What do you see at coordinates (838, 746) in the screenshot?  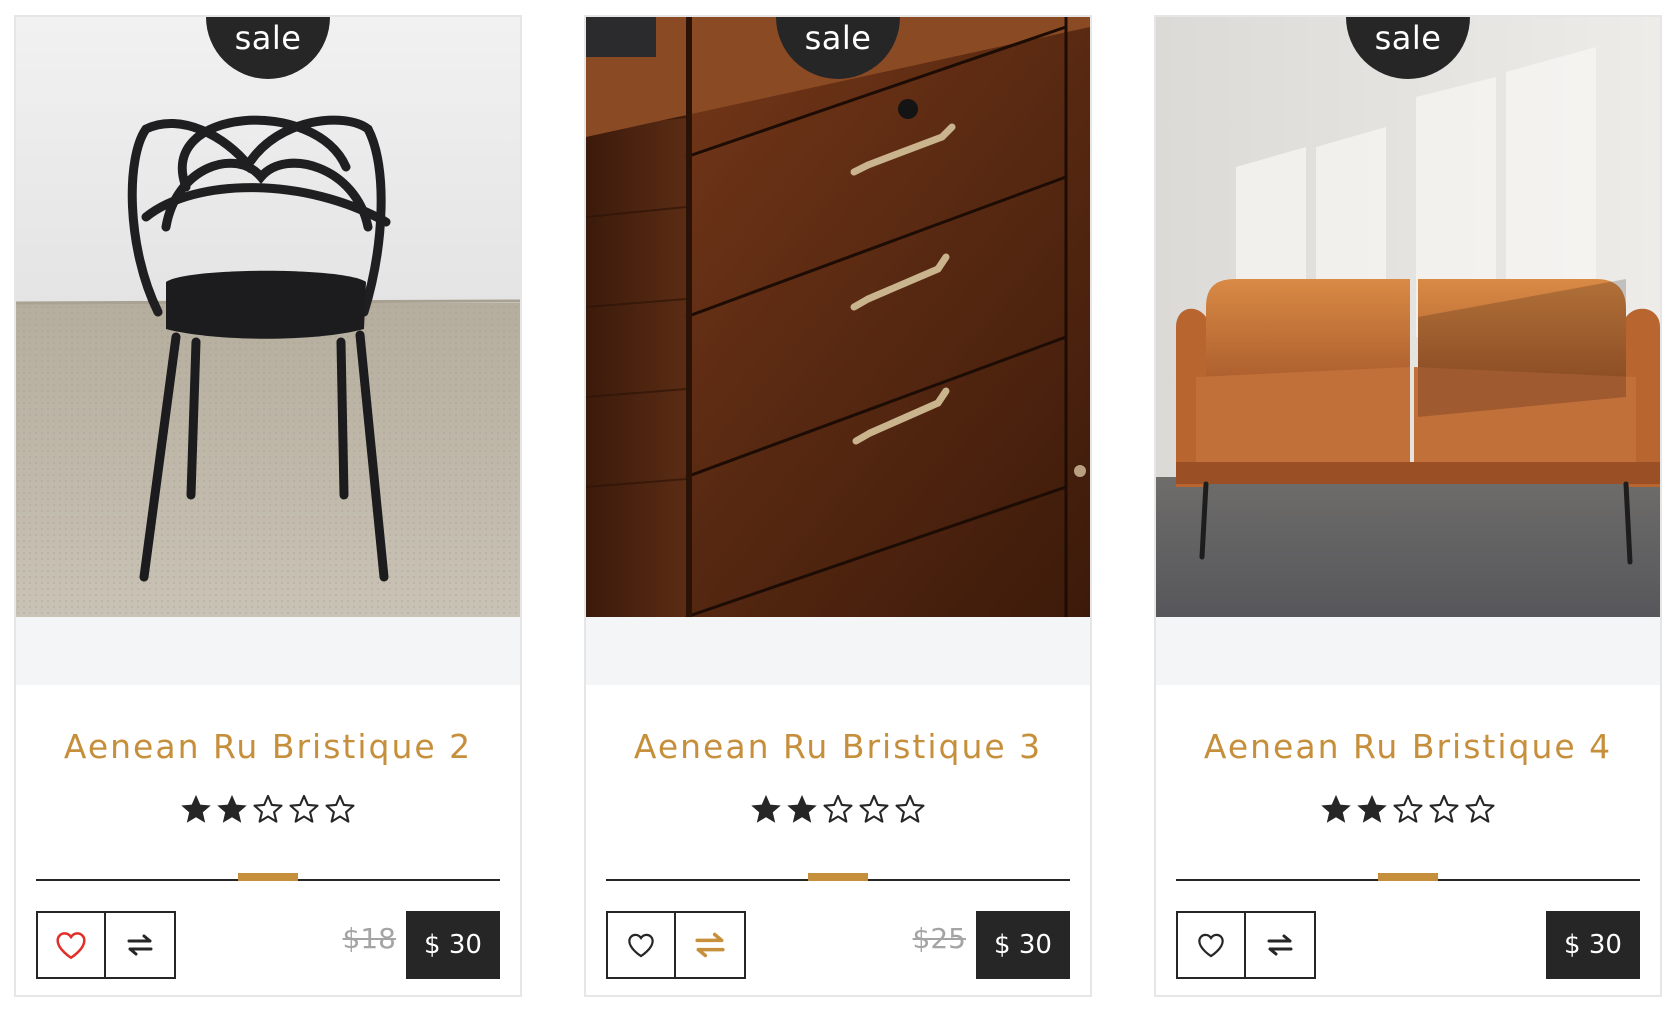 I see `product-title: Aenean Ru Bristique 3` at bounding box center [838, 746].